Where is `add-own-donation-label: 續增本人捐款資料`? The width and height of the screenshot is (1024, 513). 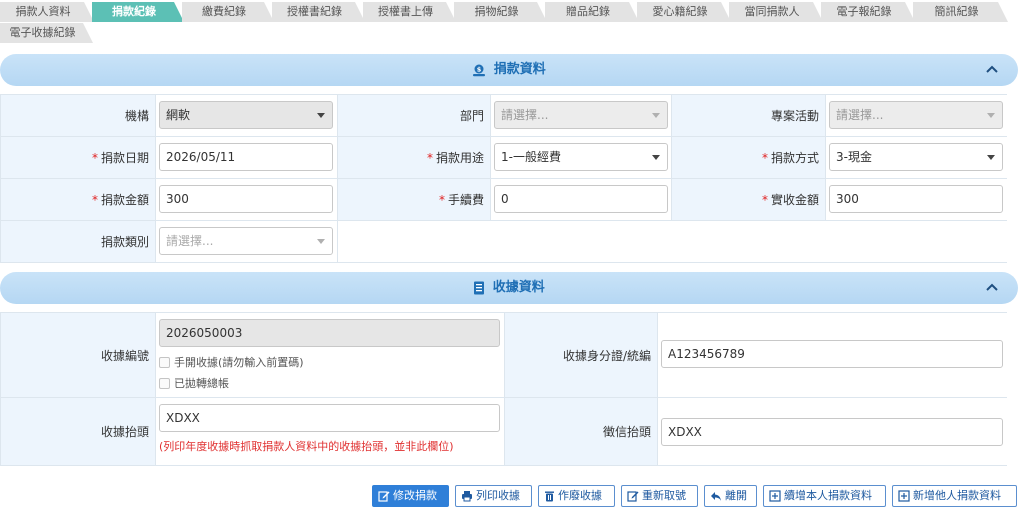
add-own-donation-label: 續增本人捐款資料 is located at coordinates (828, 495).